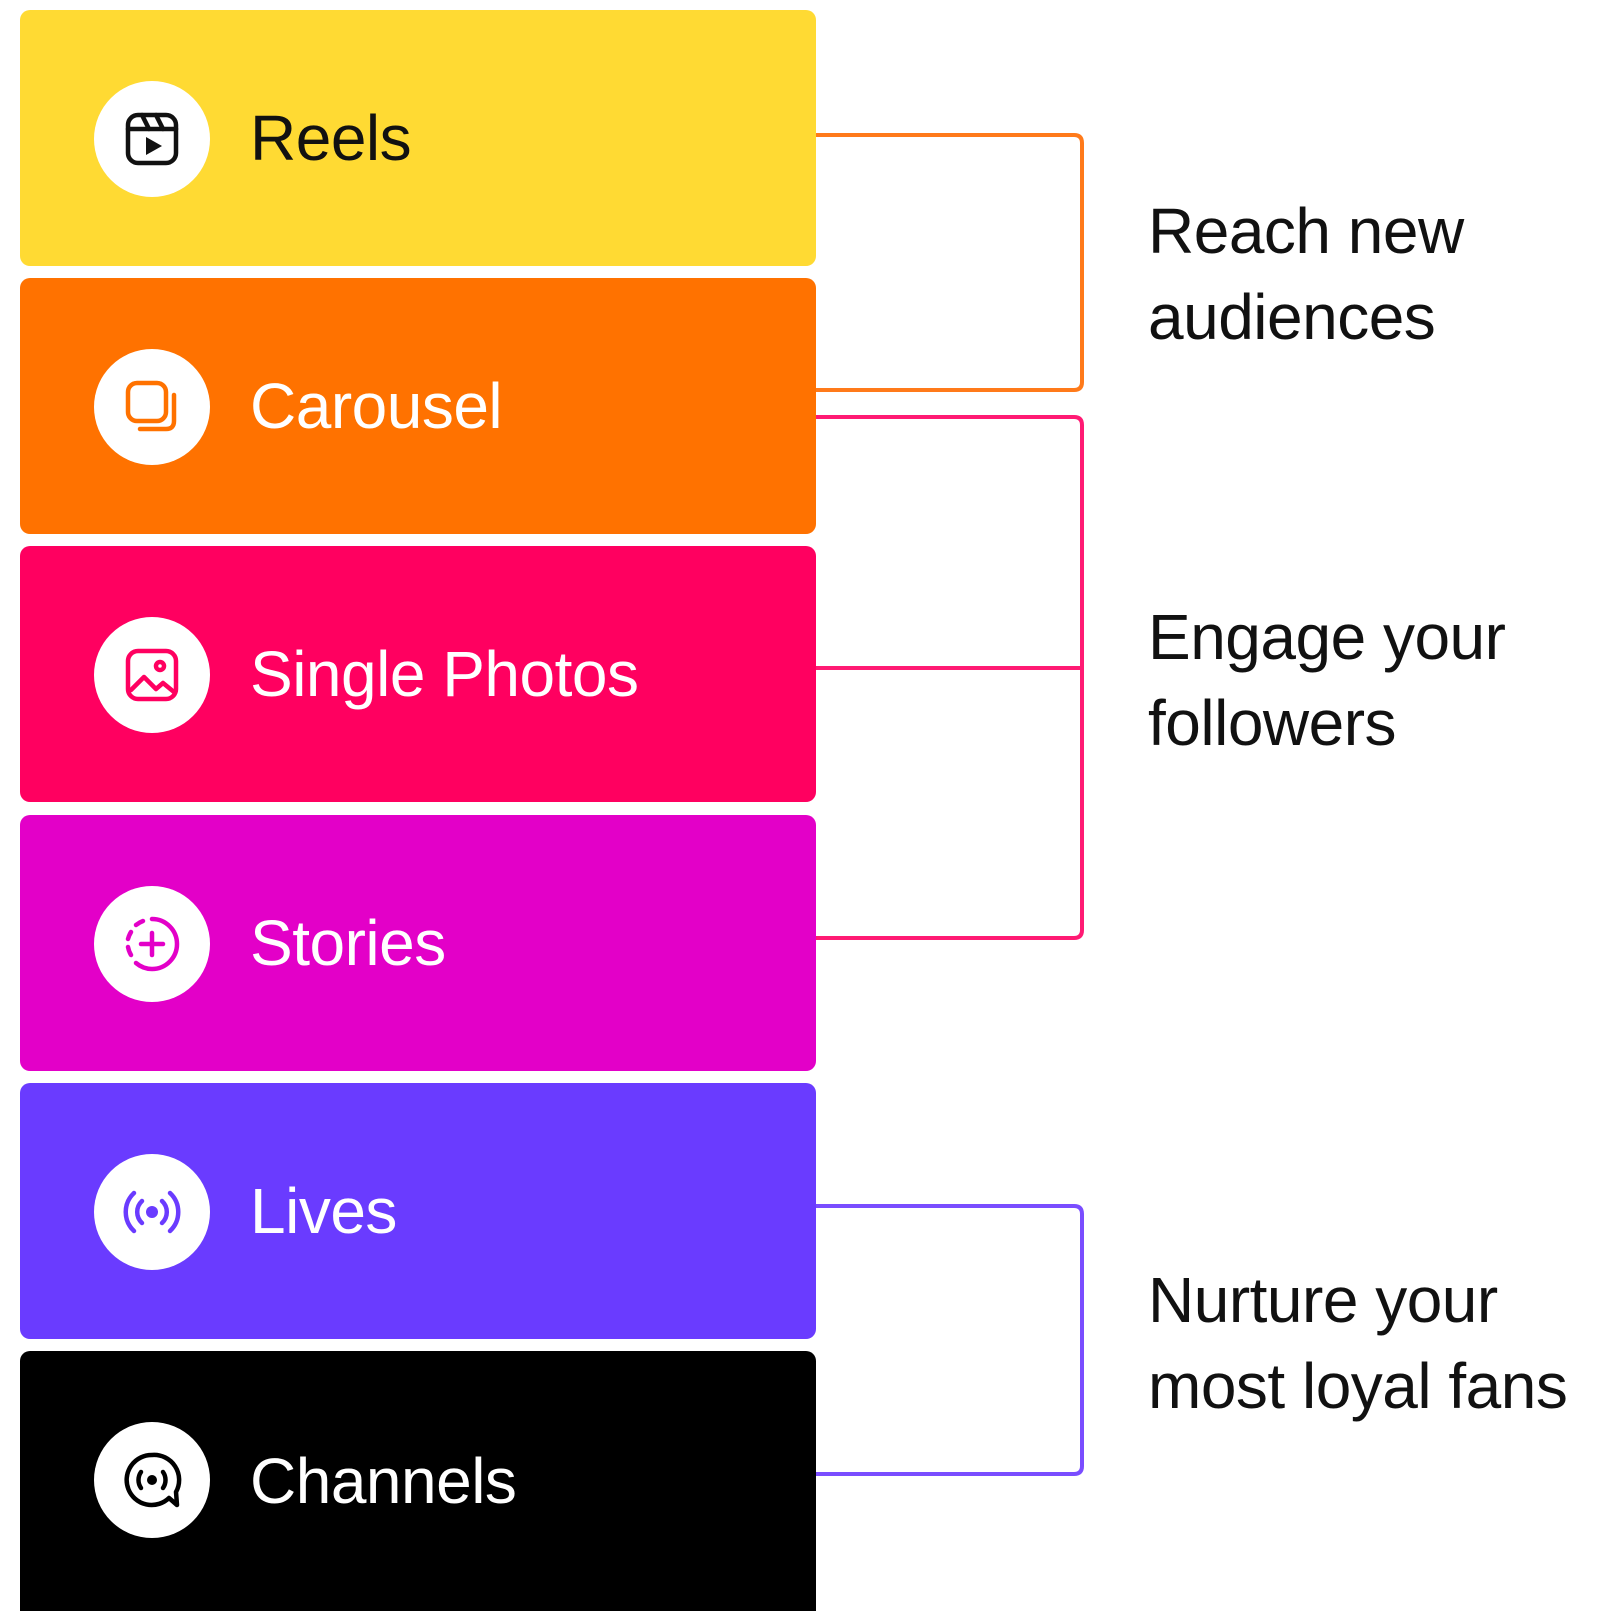  I want to click on outcome-line: Engage your, so click(1327, 637).